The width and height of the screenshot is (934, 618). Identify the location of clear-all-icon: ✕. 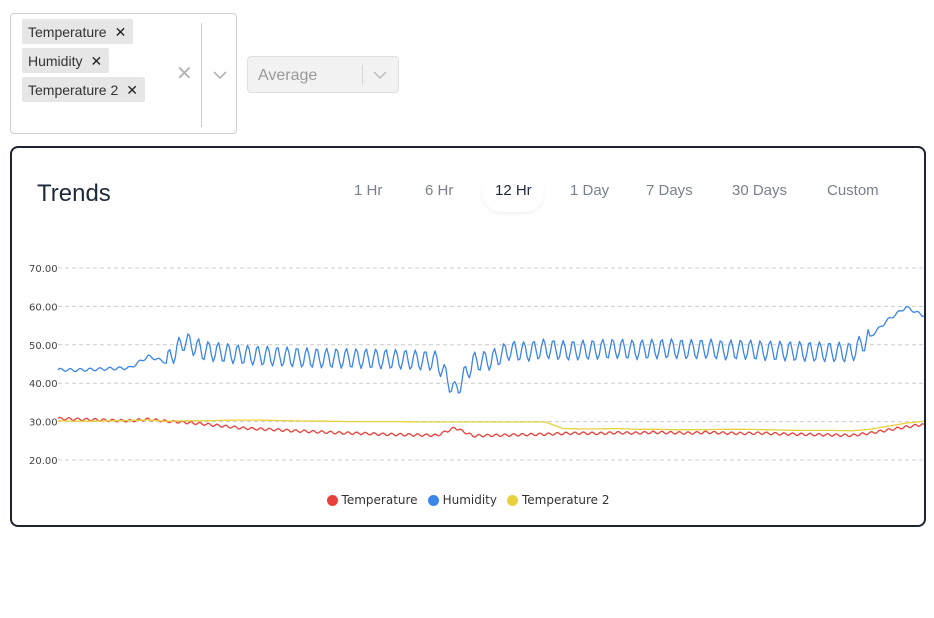
(184, 74).